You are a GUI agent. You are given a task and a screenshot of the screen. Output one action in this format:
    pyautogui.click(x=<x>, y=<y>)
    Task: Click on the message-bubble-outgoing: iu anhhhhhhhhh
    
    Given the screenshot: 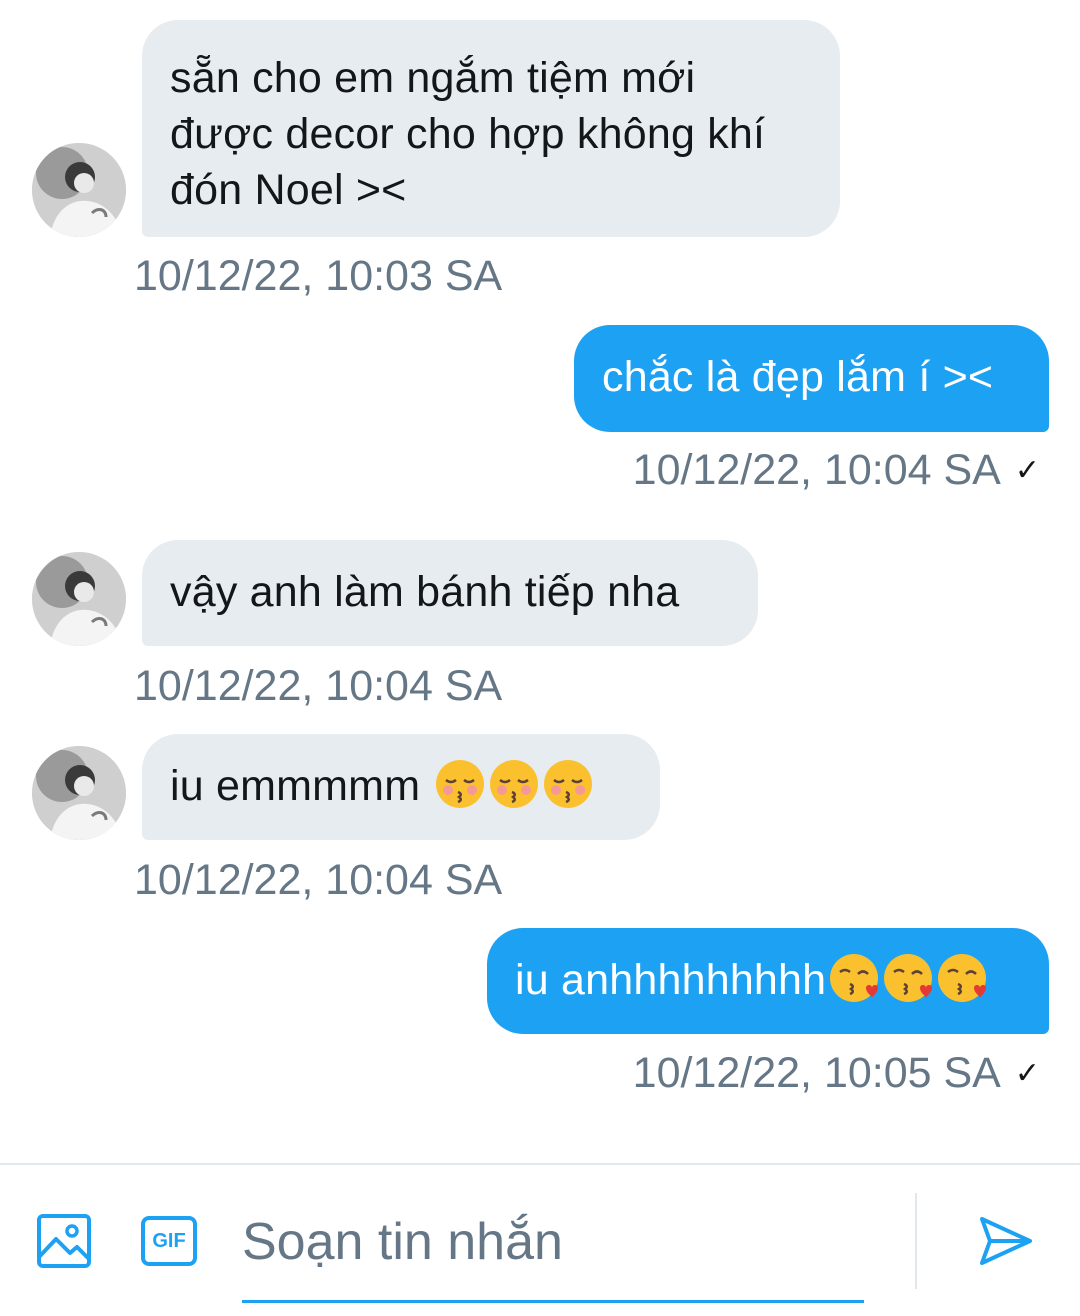 What is the action you would take?
    pyautogui.click(x=768, y=981)
    